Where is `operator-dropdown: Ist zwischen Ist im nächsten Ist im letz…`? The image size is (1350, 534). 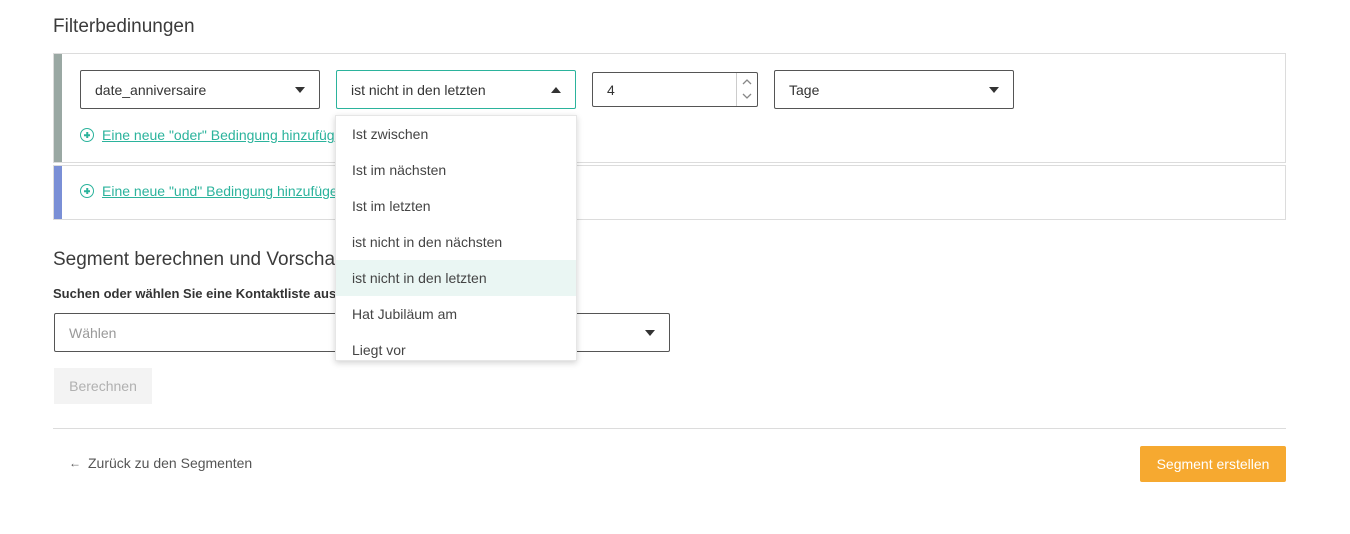
operator-dropdown: Ist zwischen Ist im nächsten Ist im letz… is located at coordinates (456, 238).